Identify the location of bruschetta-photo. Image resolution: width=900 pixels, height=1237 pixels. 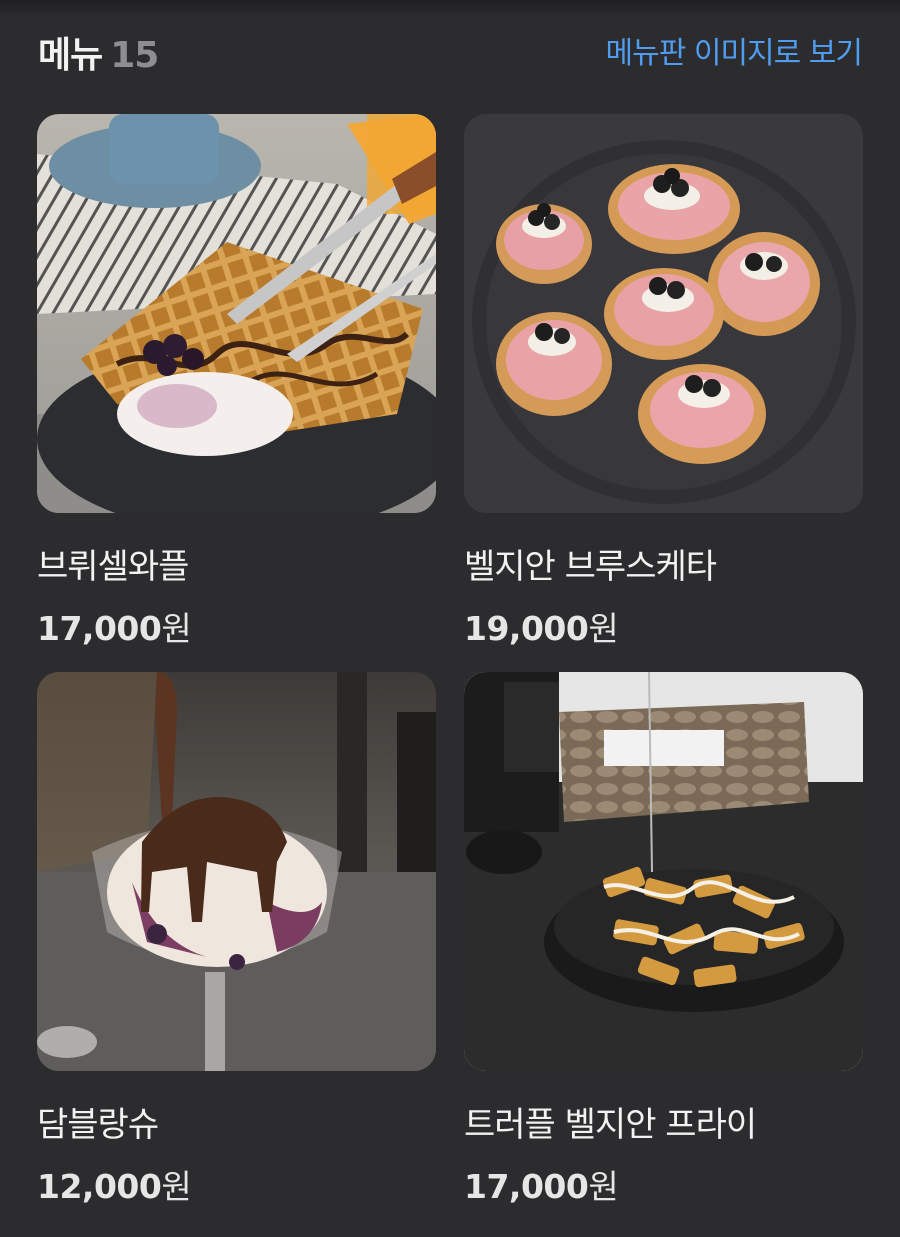
(663, 313).